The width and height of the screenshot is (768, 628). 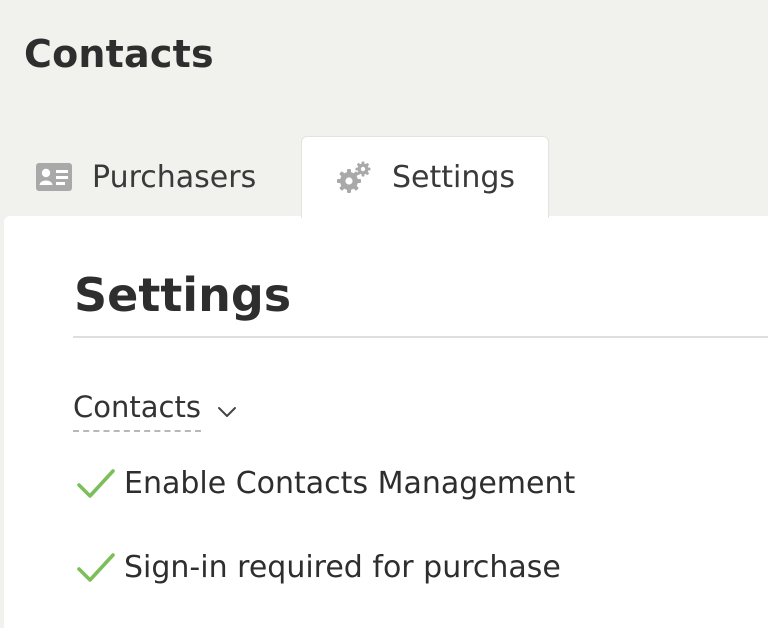 I want to click on tab-settings-label: Settings, so click(x=454, y=177).